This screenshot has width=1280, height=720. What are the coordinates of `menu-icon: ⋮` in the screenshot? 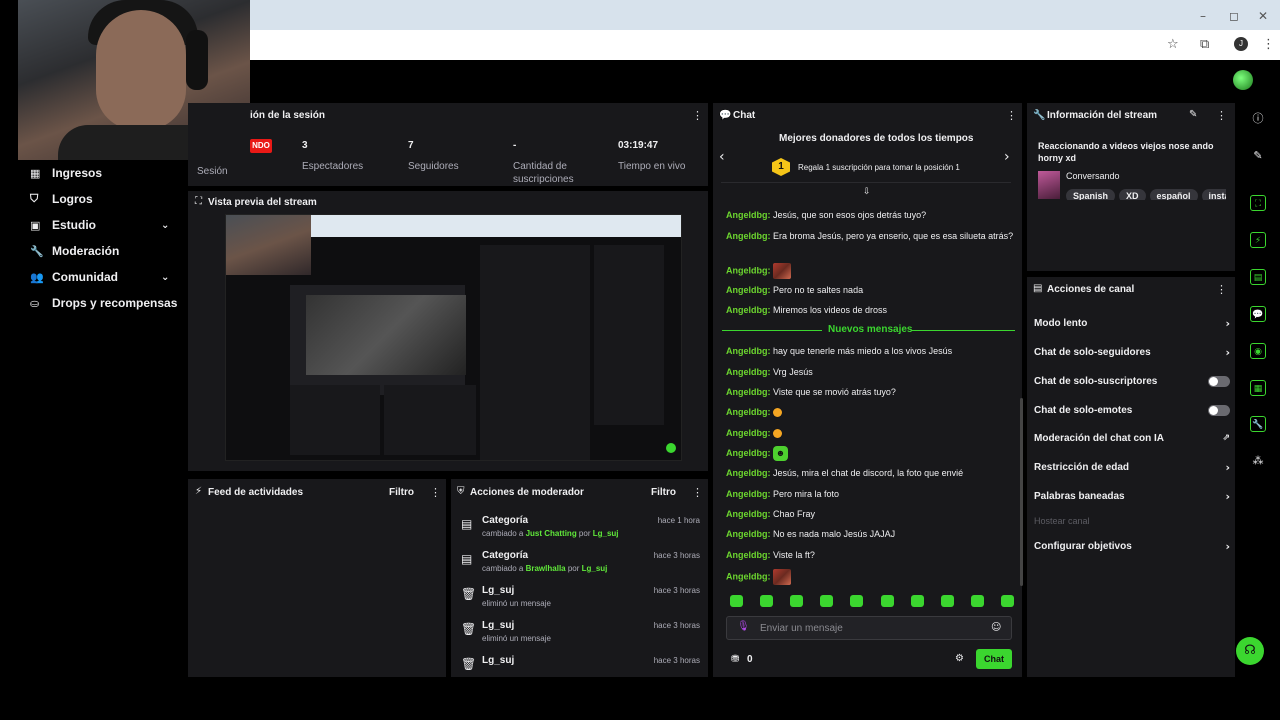 It's located at (1268, 44).